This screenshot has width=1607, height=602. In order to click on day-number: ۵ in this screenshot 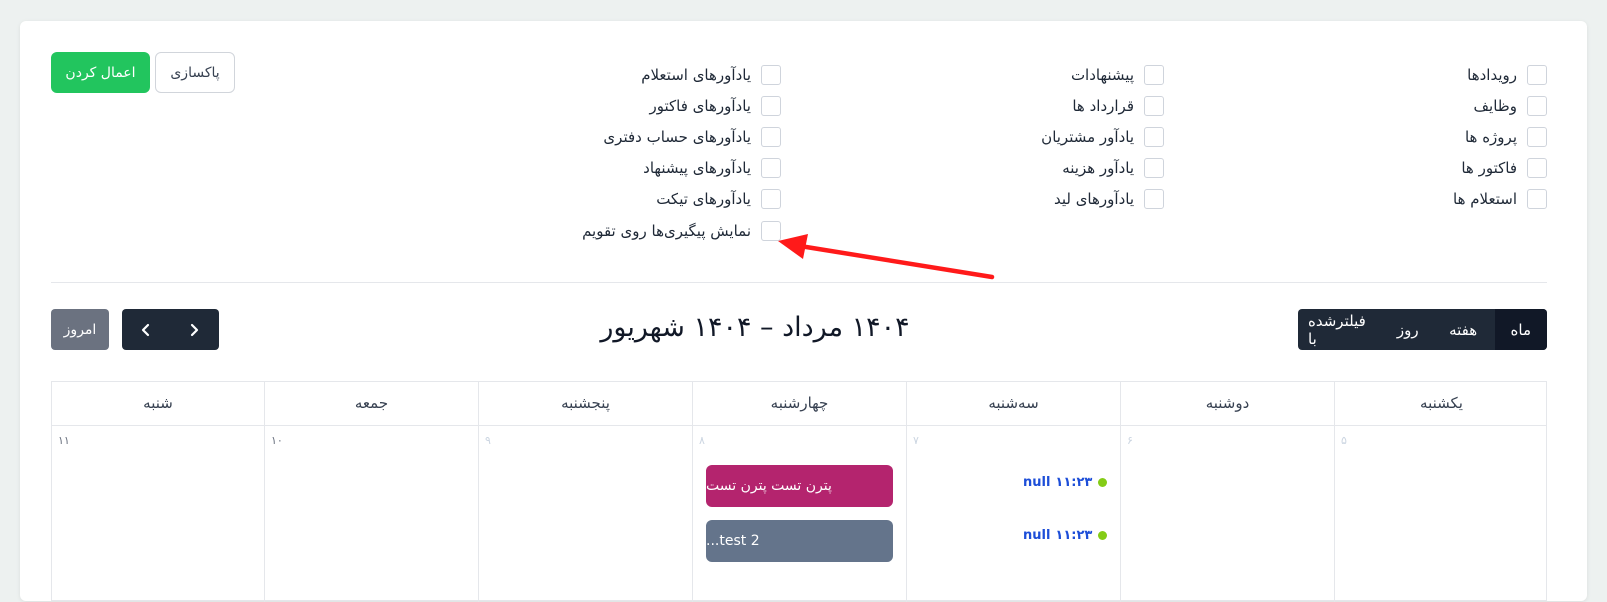, I will do `click(1344, 440)`.